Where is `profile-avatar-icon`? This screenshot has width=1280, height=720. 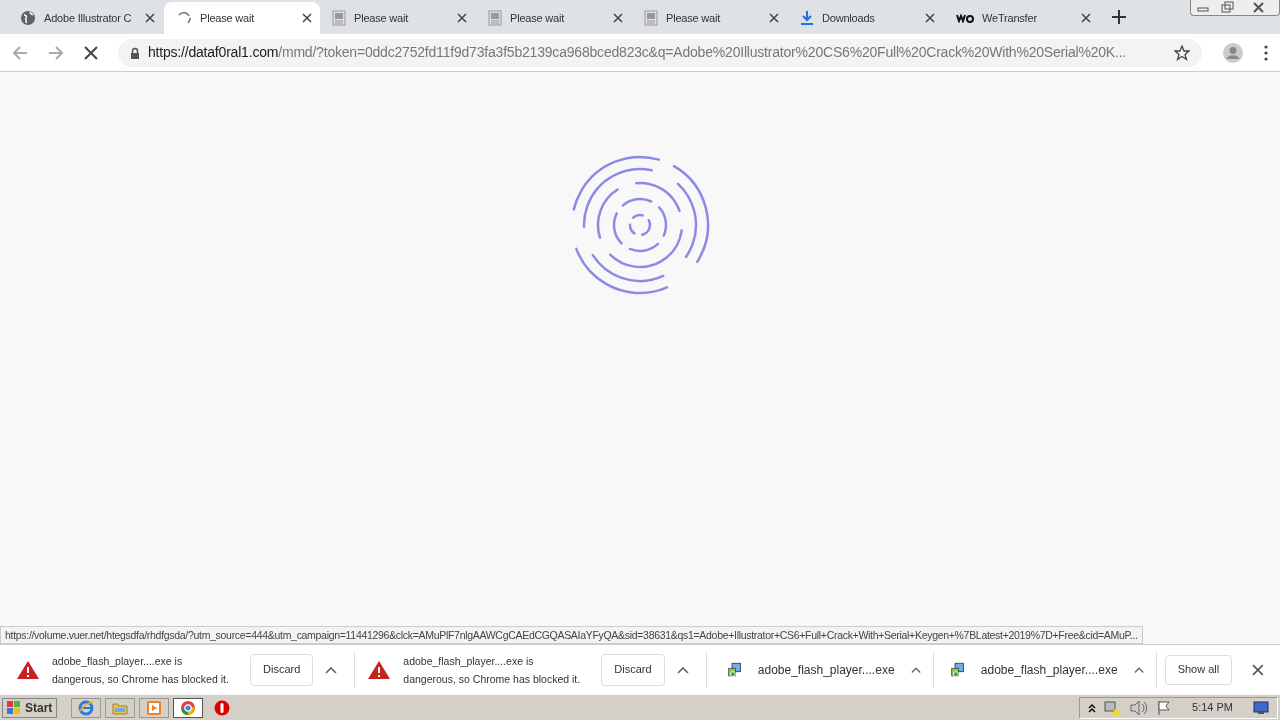
profile-avatar-icon is located at coordinates (1233, 52).